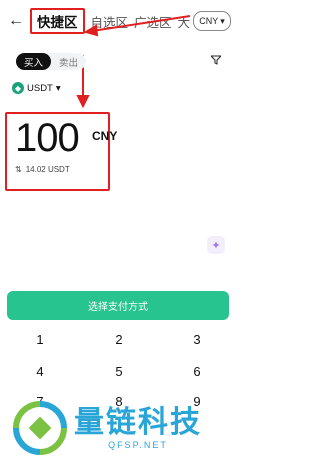 This screenshot has height=461, width=320. Describe the element at coordinates (197, 371) in the screenshot. I see `key-6: 6` at that location.